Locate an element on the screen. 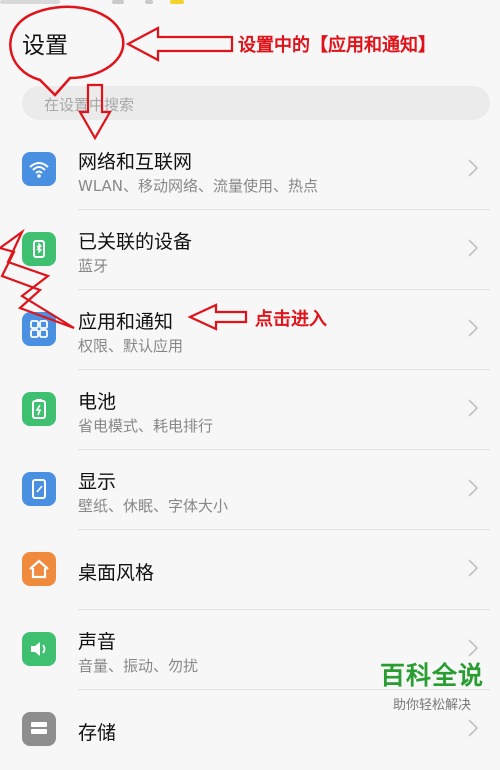 The height and width of the screenshot is (770, 500). settings-item-subtitle: 省电模式、耗电排行 is located at coordinates (146, 426).